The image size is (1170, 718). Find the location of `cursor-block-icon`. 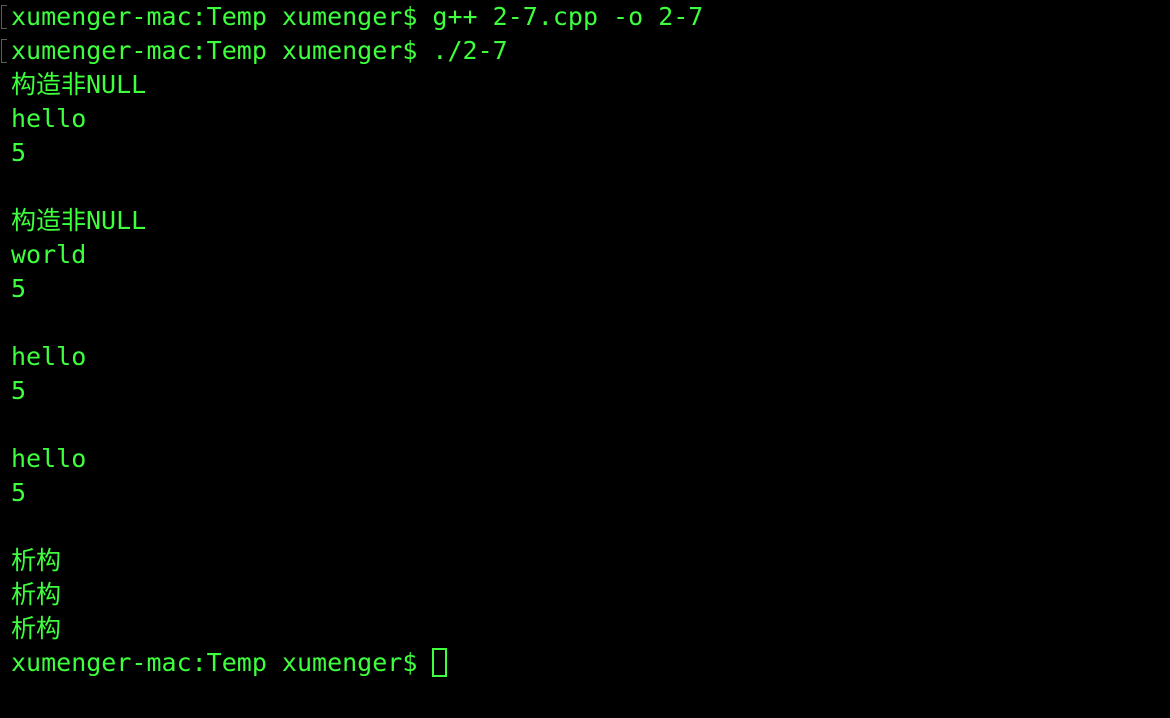

cursor-block-icon is located at coordinates (440, 662).